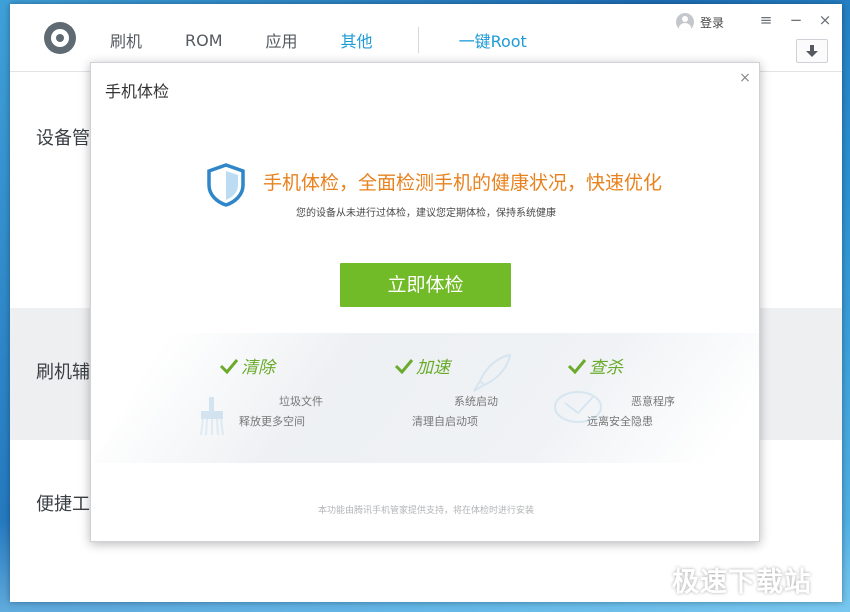  What do you see at coordinates (226, 185) in the screenshot?
I see `shield-icon` at bounding box center [226, 185].